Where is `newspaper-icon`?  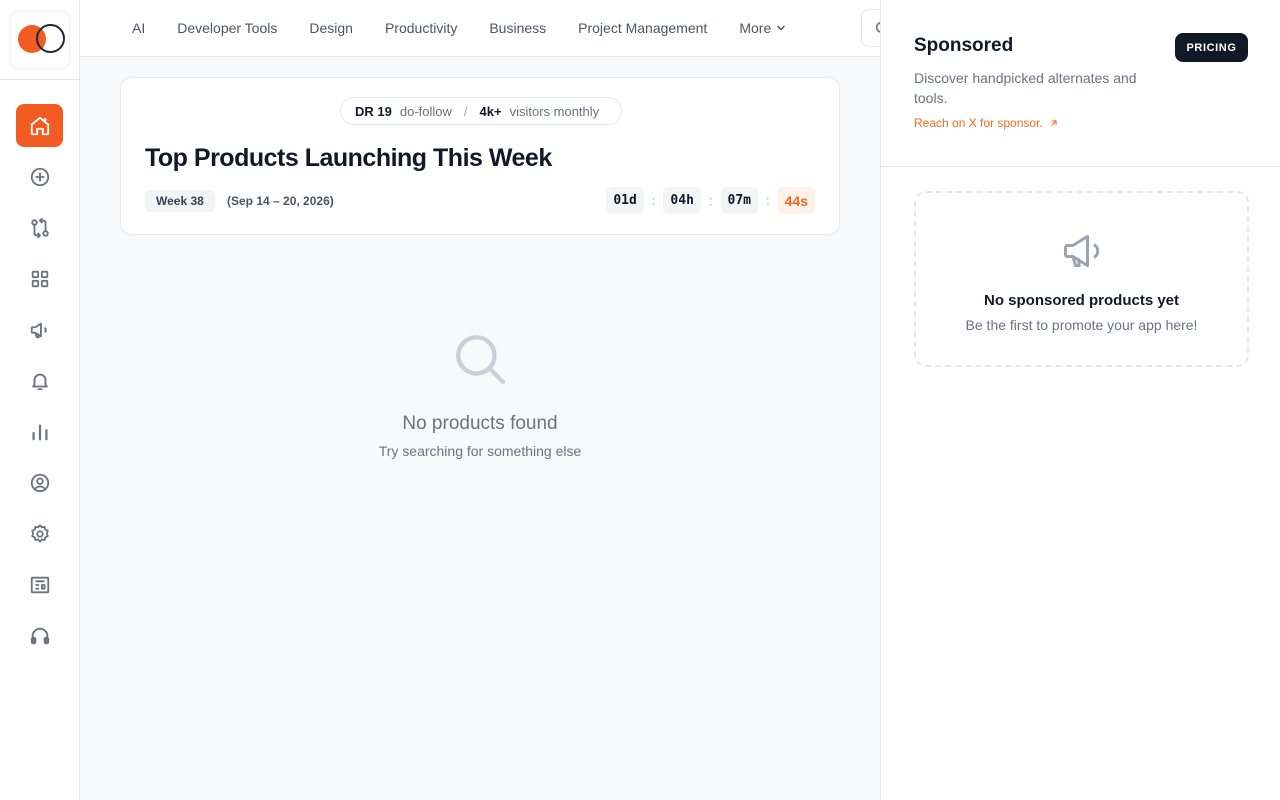 newspaper-icon is located at coordinates (39, 584).